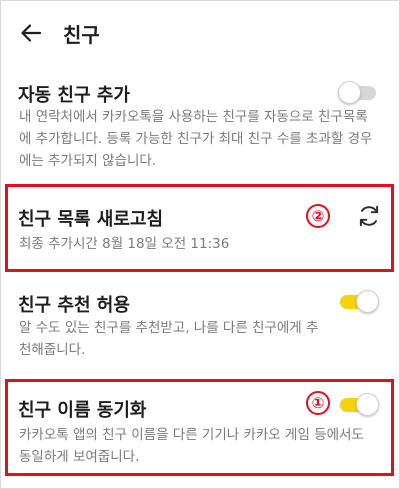 The width and height of the screenshot is (400, 489). I want to click on app-header: 친구, so click(200, 32).